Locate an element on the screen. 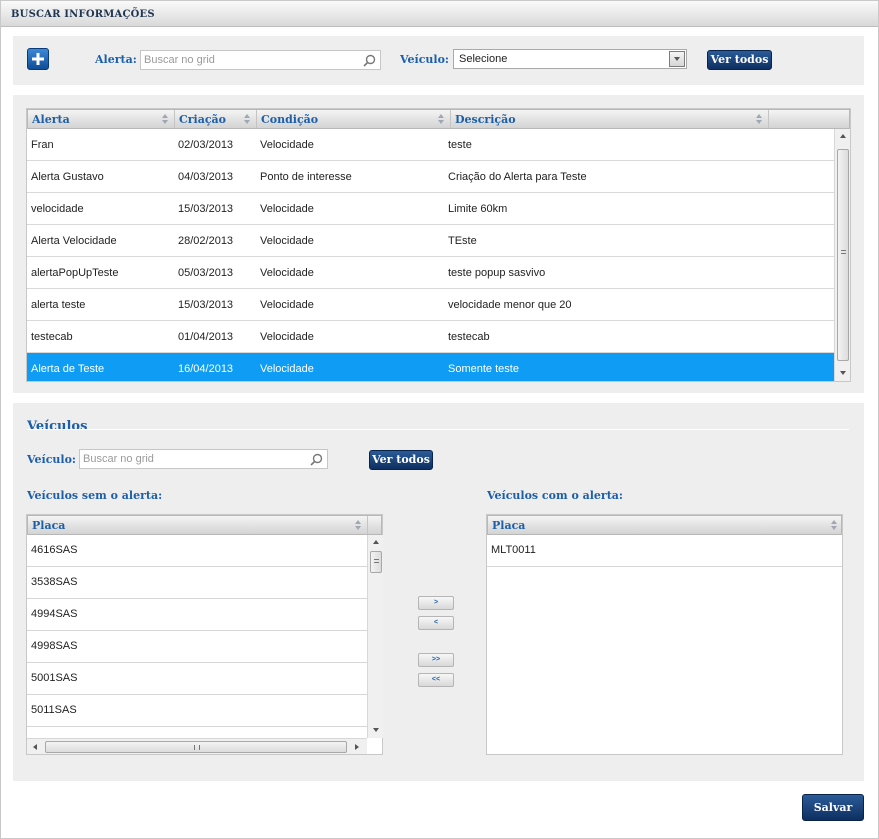 The height and width of the screenshot is (839, 879). without-alert-label: Veículos sem o alerta: is located at coordinates (95, 495).